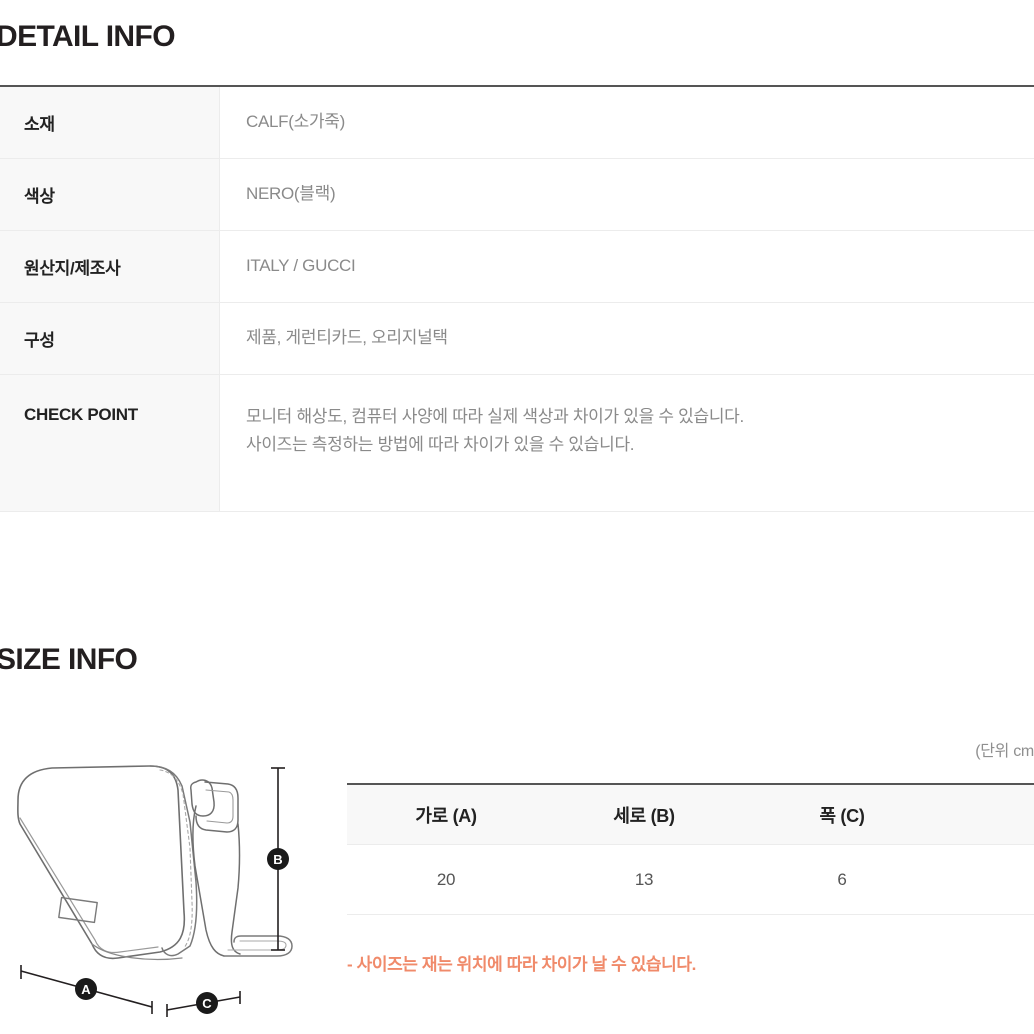 The image size is (1034, 1034). Describe the element at coordinates (86, 989) in the screenshot. I see `marker-a-label: A` at that location.